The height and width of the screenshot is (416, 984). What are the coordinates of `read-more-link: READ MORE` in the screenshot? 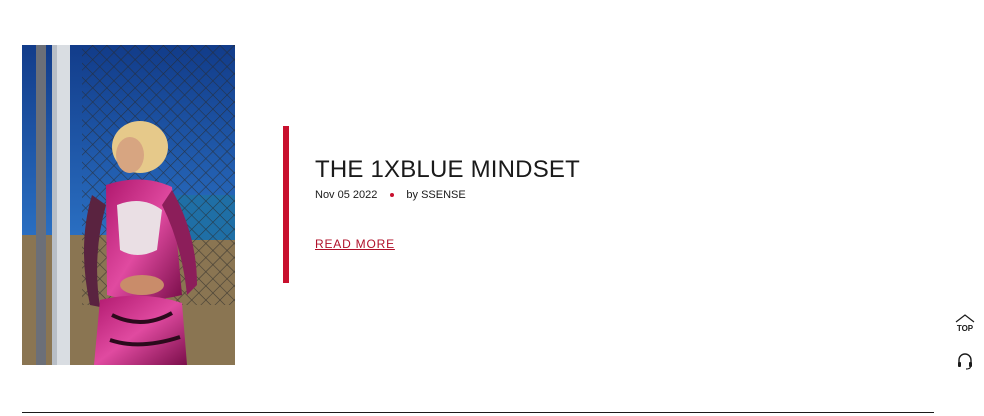 It's located at (355, 244).